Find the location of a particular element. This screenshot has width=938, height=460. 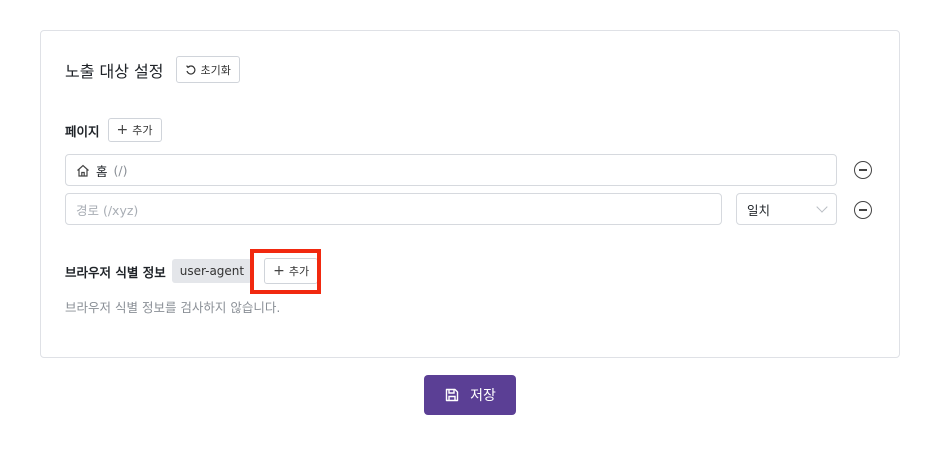

home-icon is located at coordinates (83, 170).